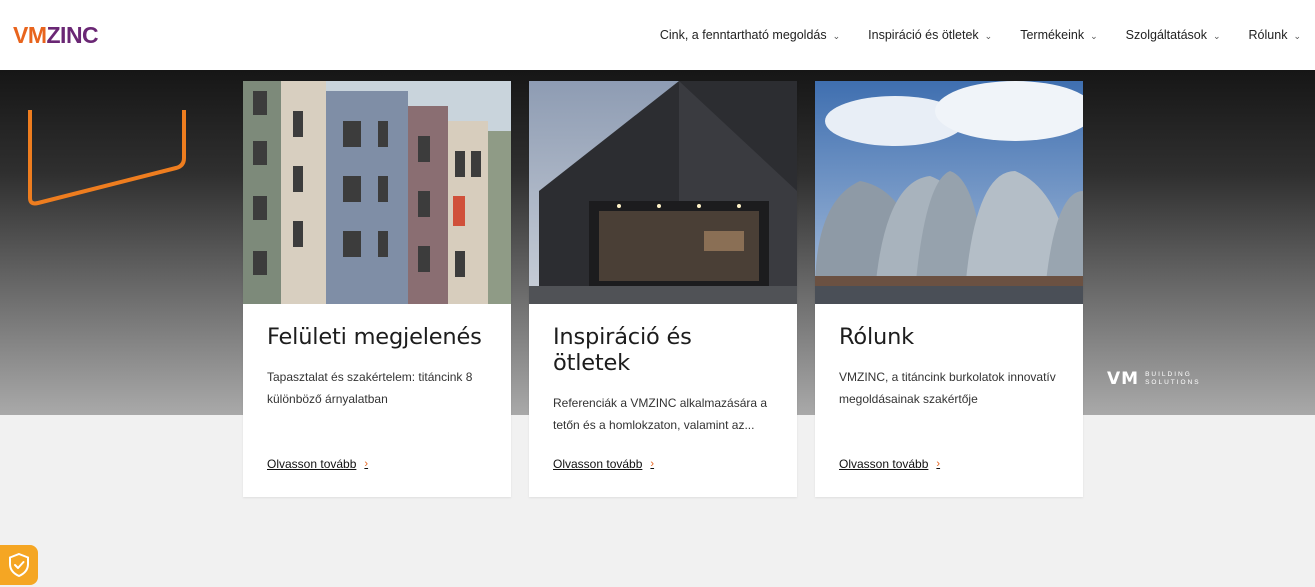  I want to click on card-image-dark-house, so click(663, 192).